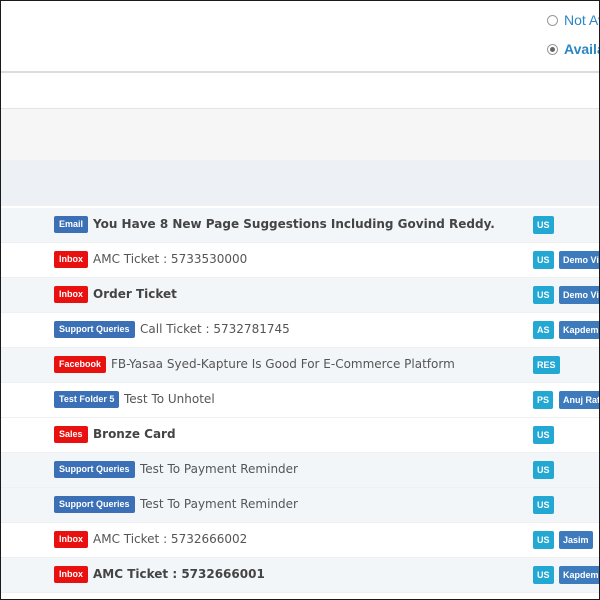  What do you see at coordinates (300, 435) in the screenshot?
I see `table-row: Sales Bronze Card US` at bounding box center [300, 435].